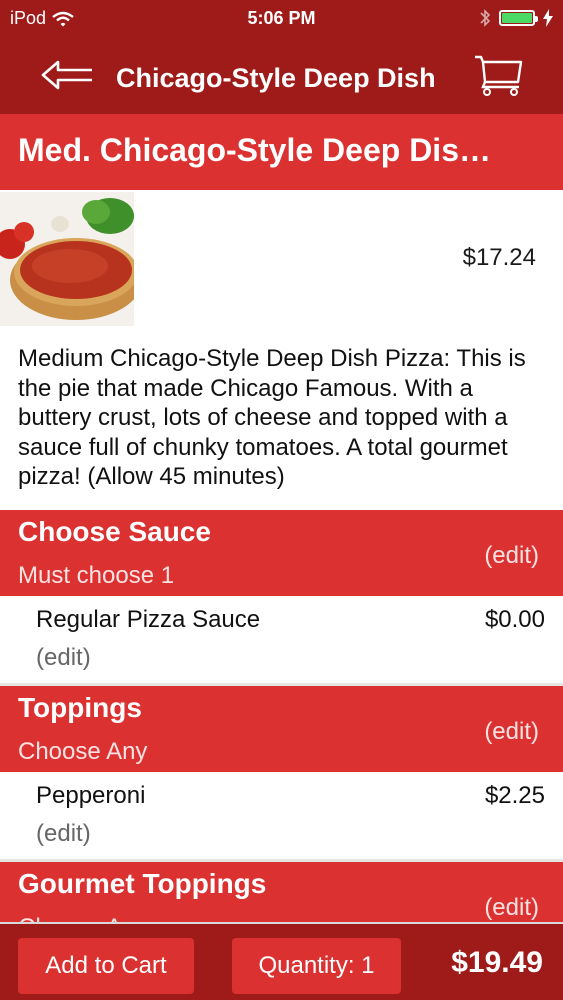  Describe the element at coordinates (316, 966) in the screenshot. I see `quantity-button: Quantity: 1` at that location.